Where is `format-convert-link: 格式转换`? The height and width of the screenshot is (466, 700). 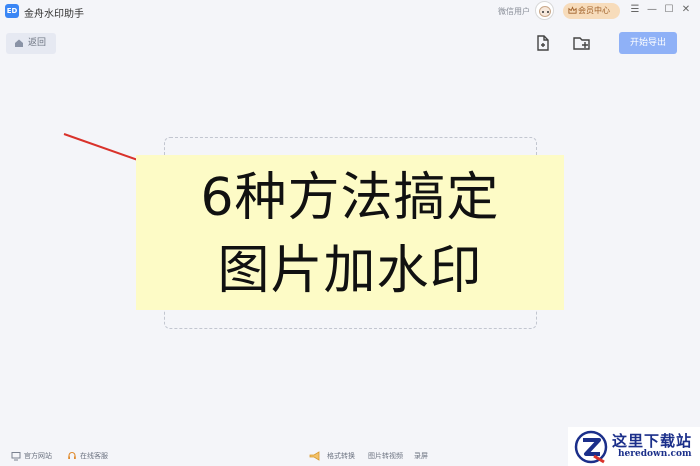 format-convert-link: 格式转换 is located at coordinates (332, 456).